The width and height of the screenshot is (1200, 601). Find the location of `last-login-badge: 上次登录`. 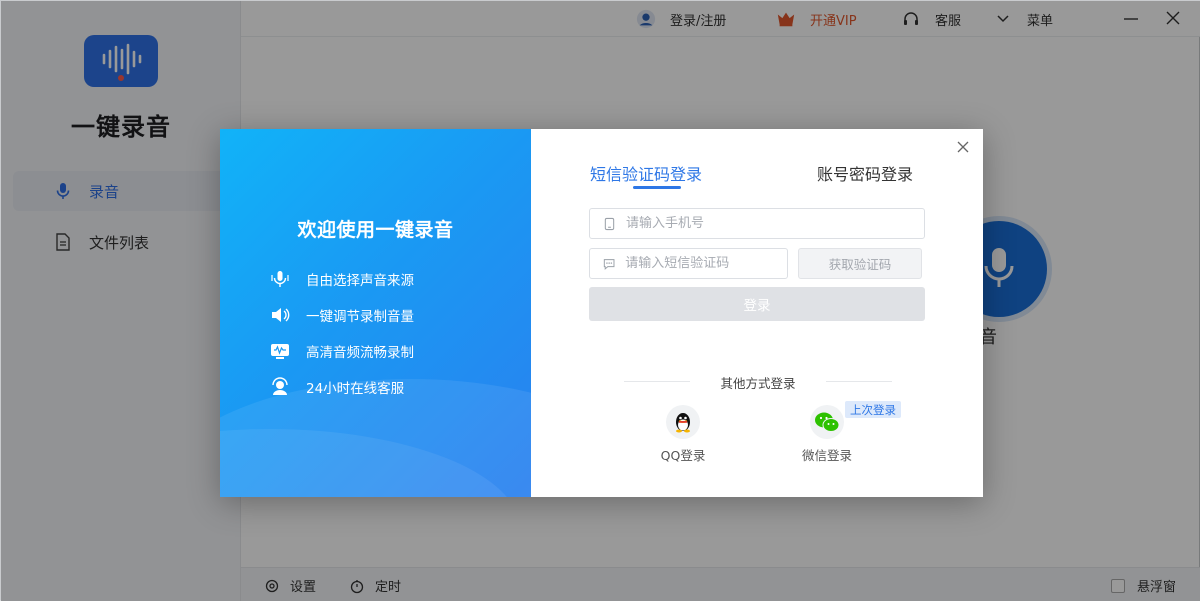

last-login-badge: 上次登录 is located at coordinates (873, 409).